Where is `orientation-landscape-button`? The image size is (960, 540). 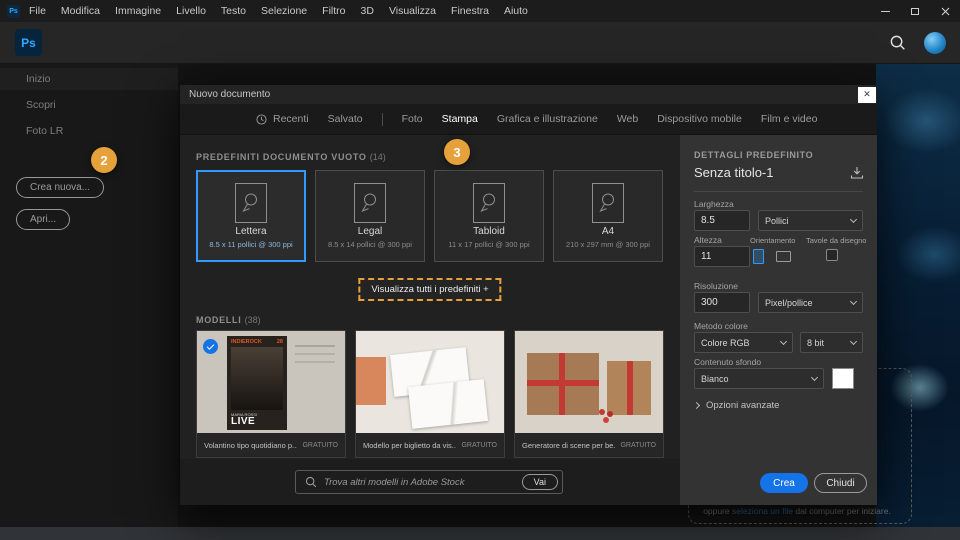
orientation-landscape-button is located at coordinates (783, 256).